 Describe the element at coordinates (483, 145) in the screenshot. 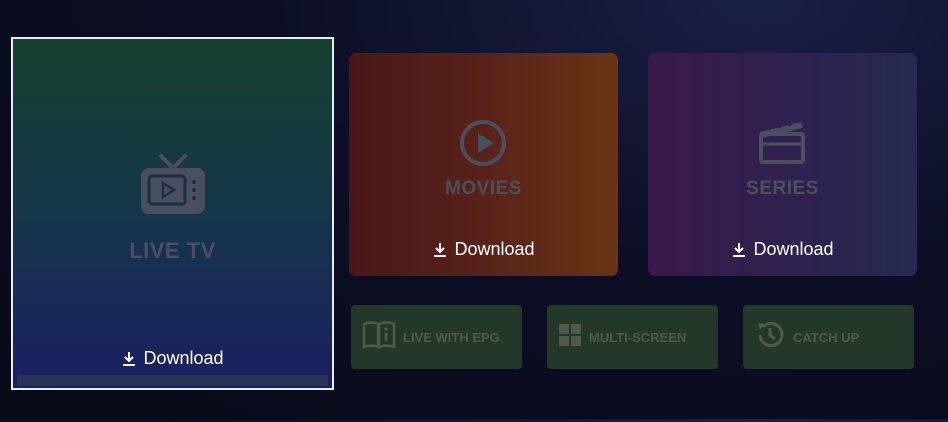

I see `play-circle-icon` at that location.